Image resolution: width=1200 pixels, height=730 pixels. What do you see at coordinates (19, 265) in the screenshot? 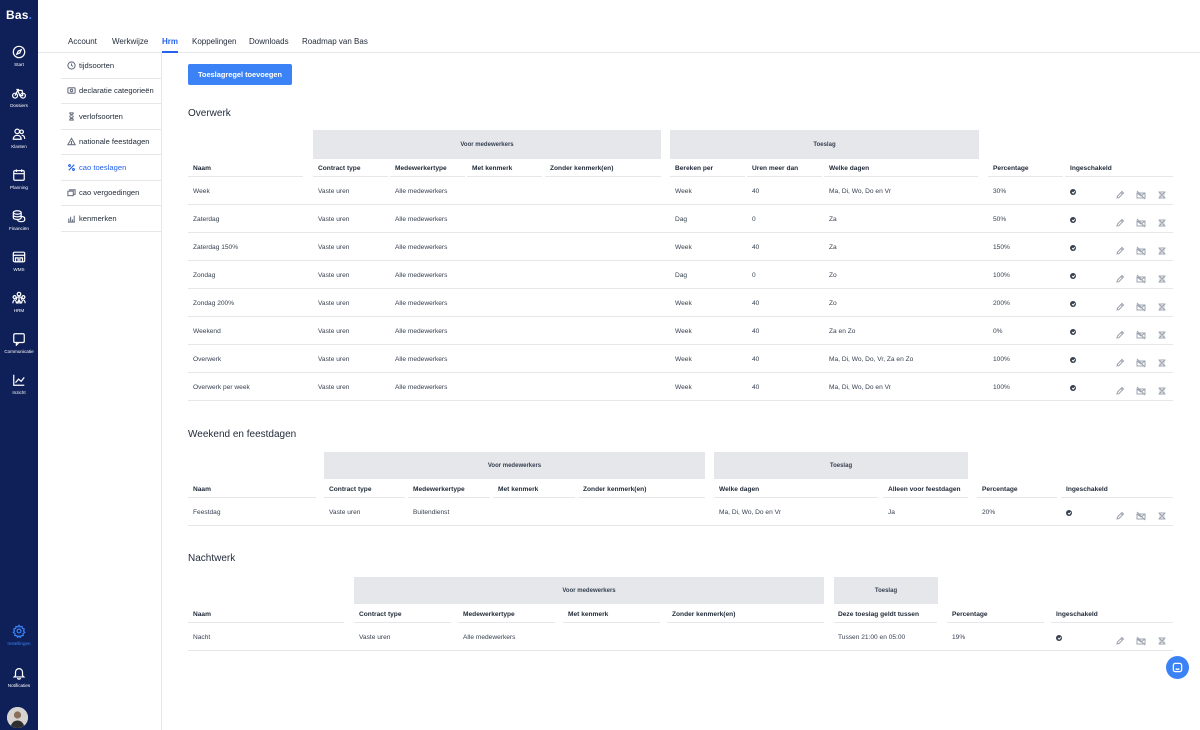
I see `nav-wms: WMS` at bounding box center [19, 265].